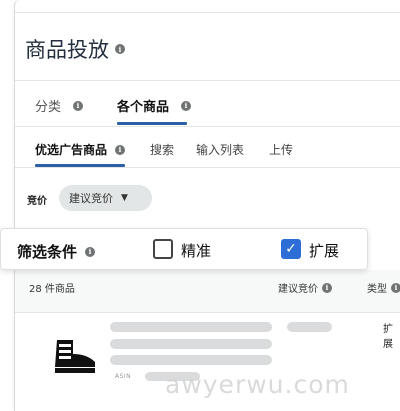 The height and width of the screenshot is (411, 400). Describe the element at coordinates (75, 356) in the screenshot. I see `boot-icon` at that location.